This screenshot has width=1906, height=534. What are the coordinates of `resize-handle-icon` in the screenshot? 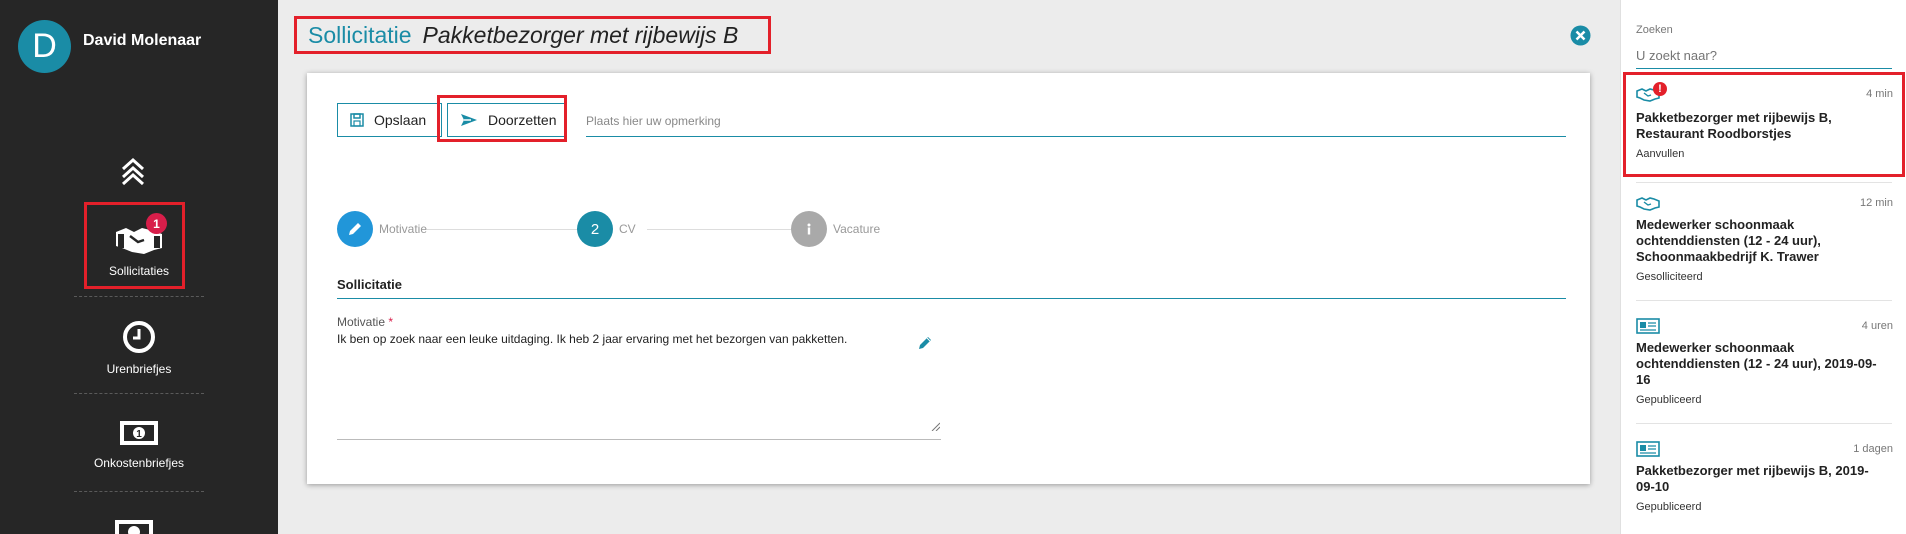 It's located at (935, 426).